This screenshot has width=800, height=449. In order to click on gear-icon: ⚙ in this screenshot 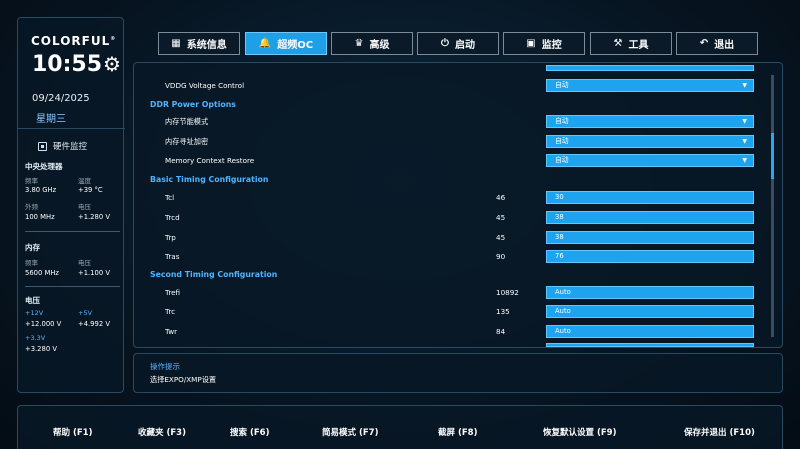, I will do `click(112, 64)`.